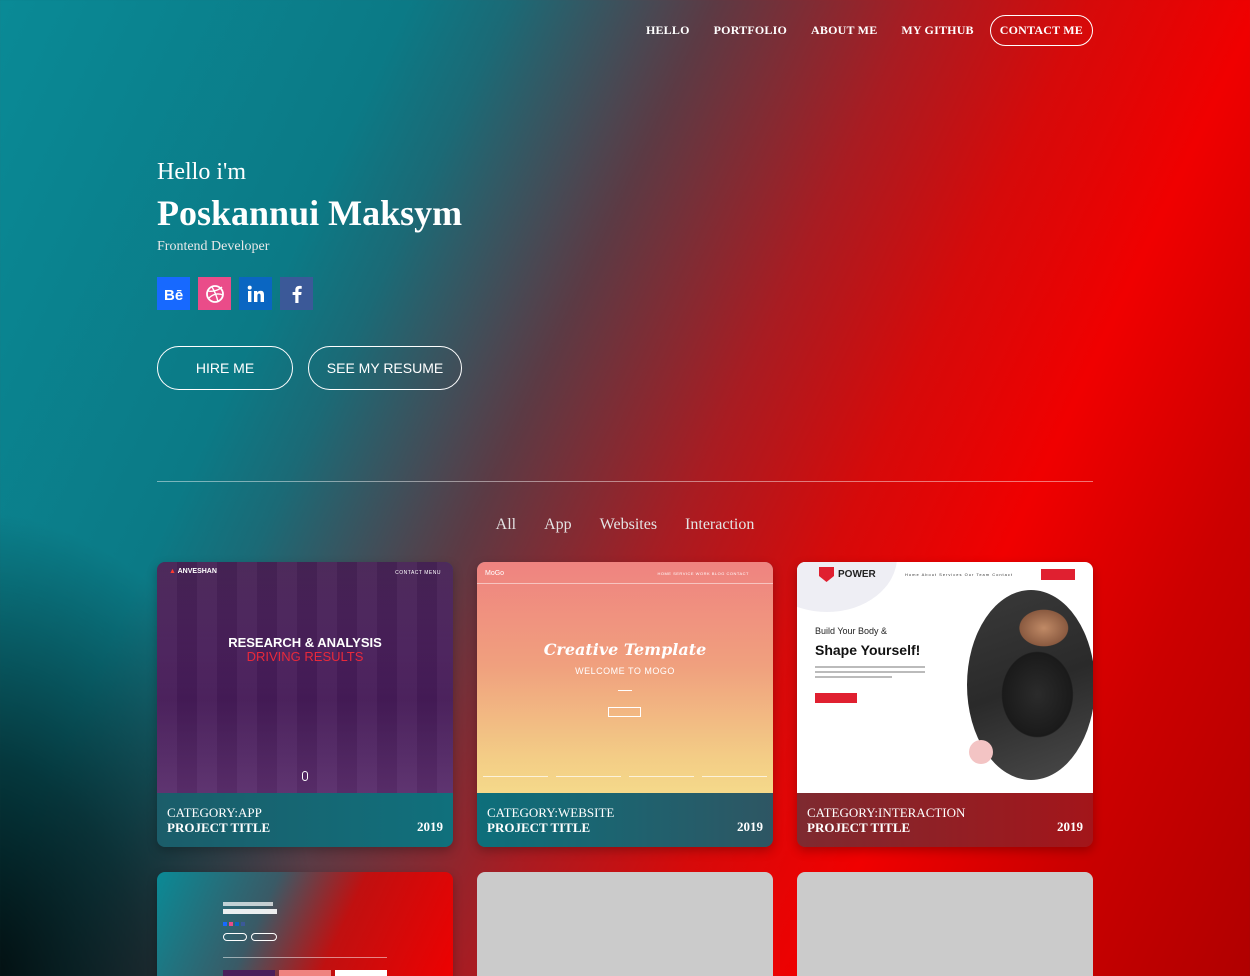 The height and width of the screenshot is (976, 1250). What do you see at coordinates (418, 573) in the screenshot?
I see `preview-menu: CONTACT MENU` at bounding box center [418, 573].